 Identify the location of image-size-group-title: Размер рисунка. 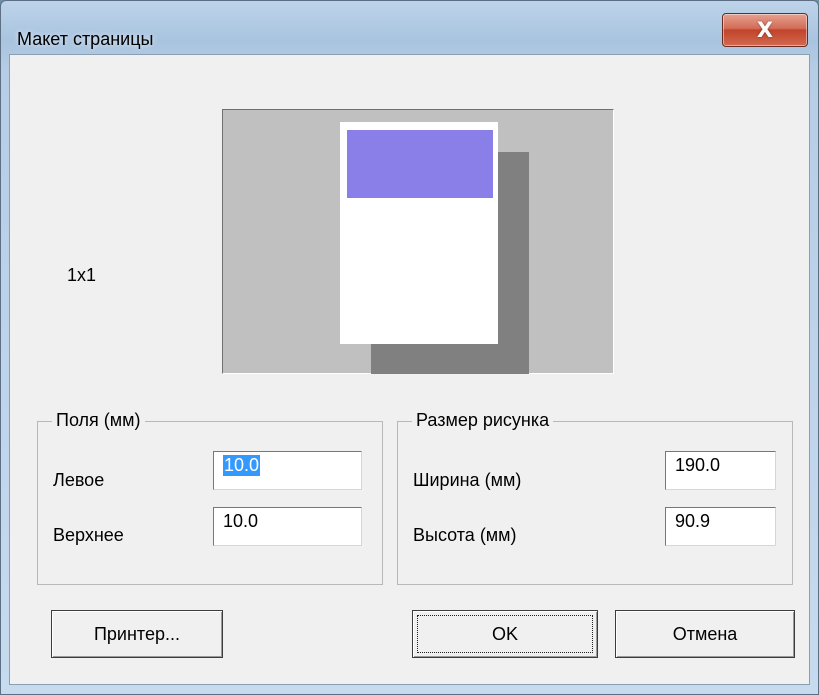
(483, 420).